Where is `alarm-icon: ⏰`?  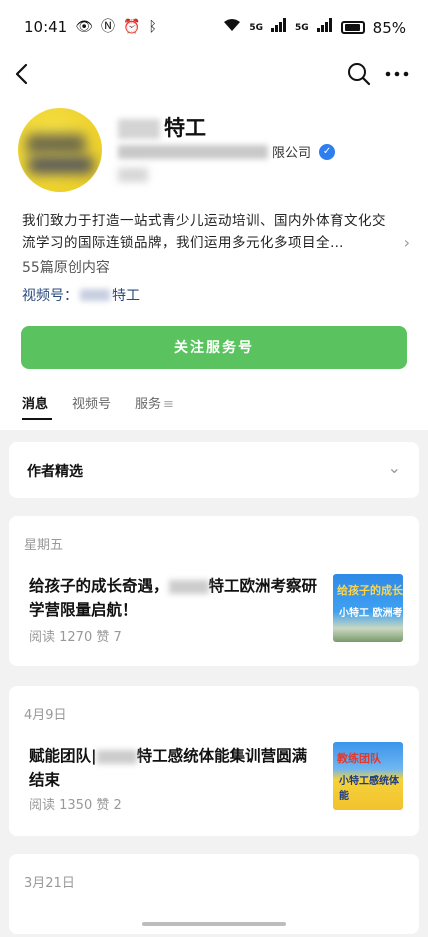 alarm-icon: ⏰ is located at coordinates (132, 27).